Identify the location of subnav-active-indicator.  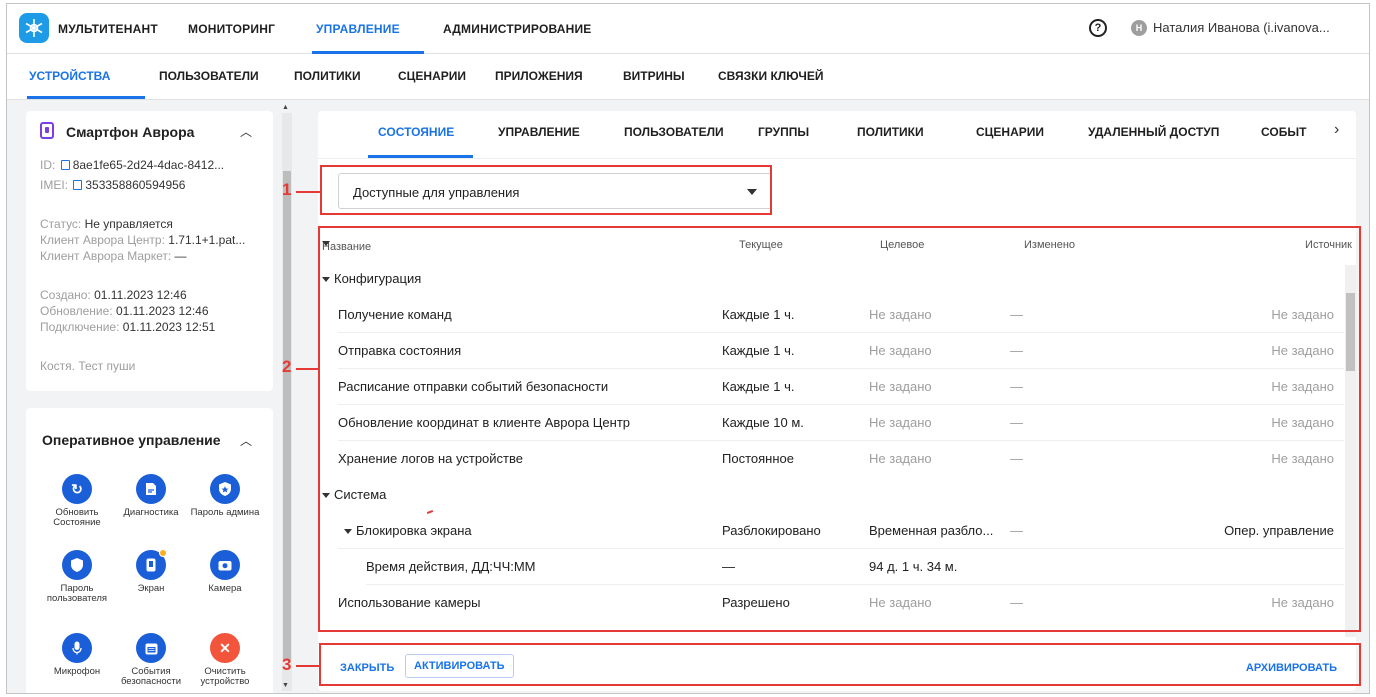
(86, 97).